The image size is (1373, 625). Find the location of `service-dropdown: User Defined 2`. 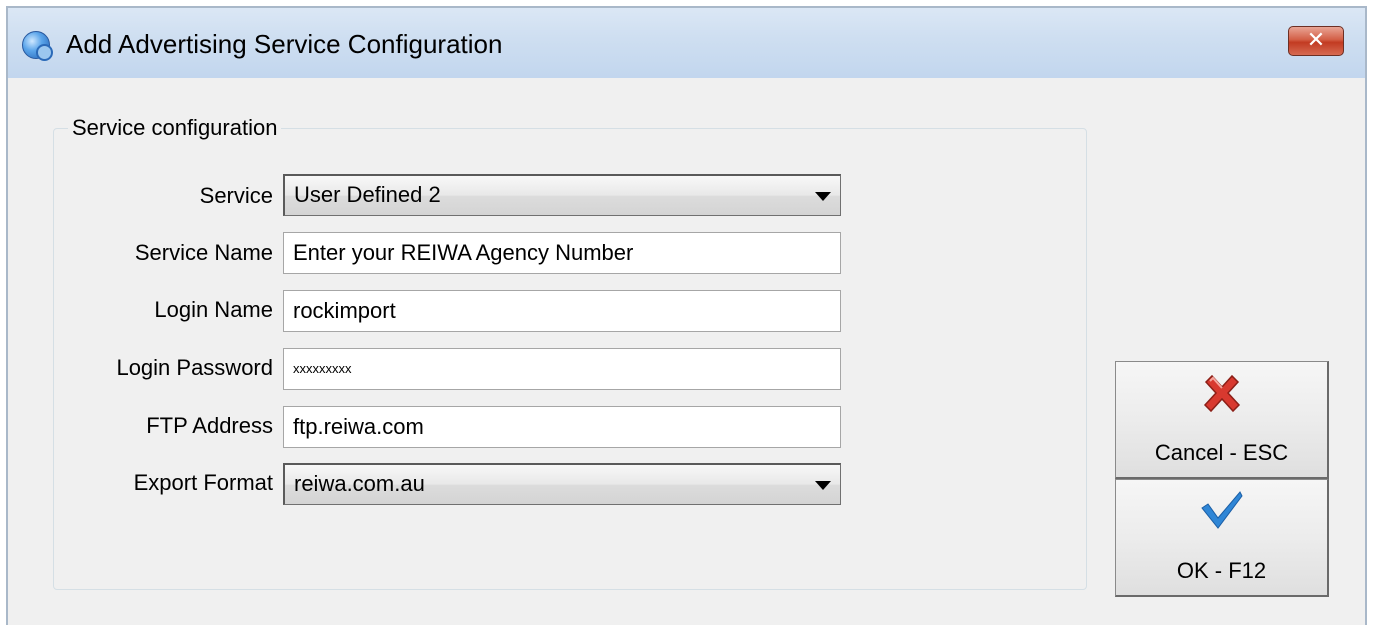

service-dropdown: User Defined 2 is located at coordinates (562, 195).